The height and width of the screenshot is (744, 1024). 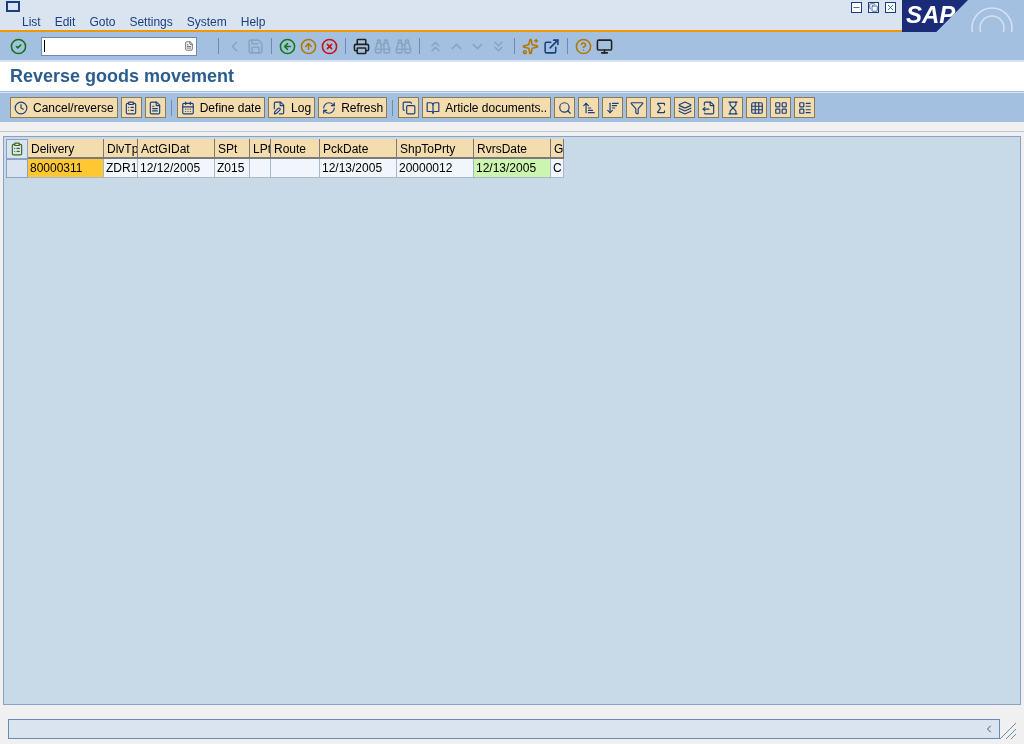 I want to click on search-button, so click(x=565, y=107).